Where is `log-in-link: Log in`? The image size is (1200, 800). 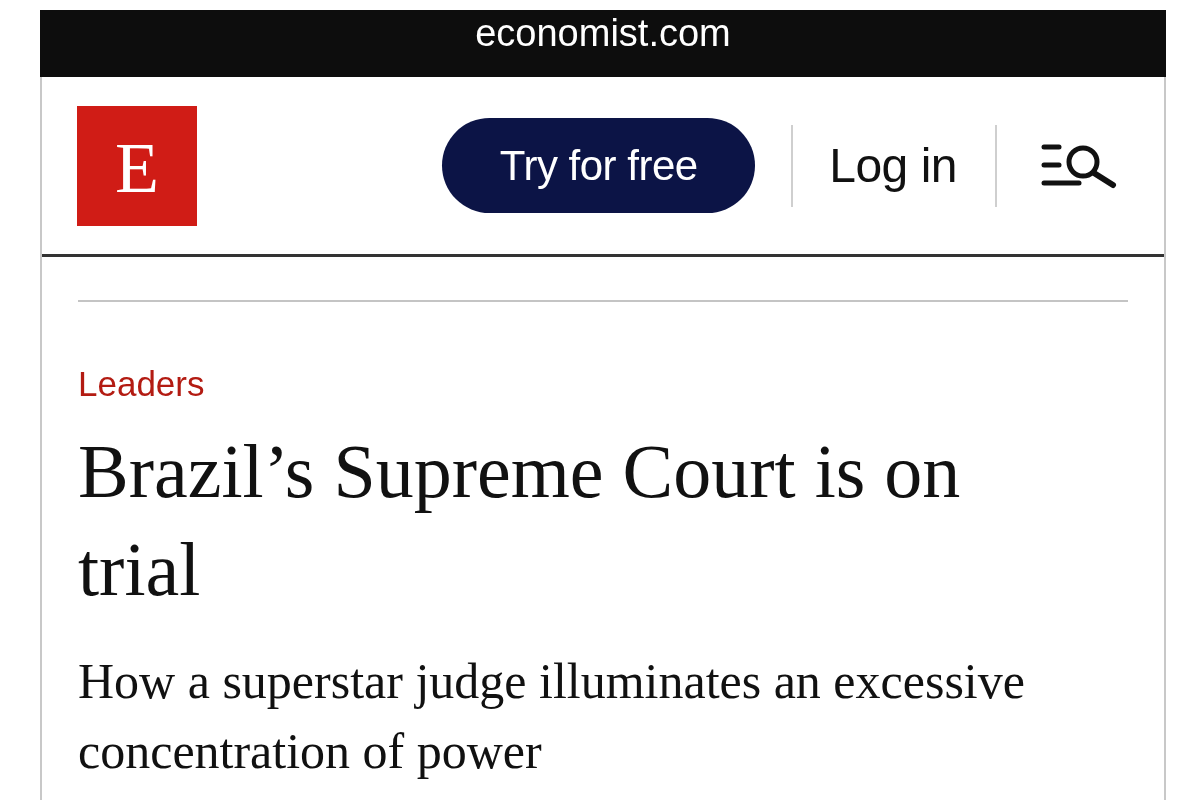 log-in-link: Log in is located at coordinates (893, 165).